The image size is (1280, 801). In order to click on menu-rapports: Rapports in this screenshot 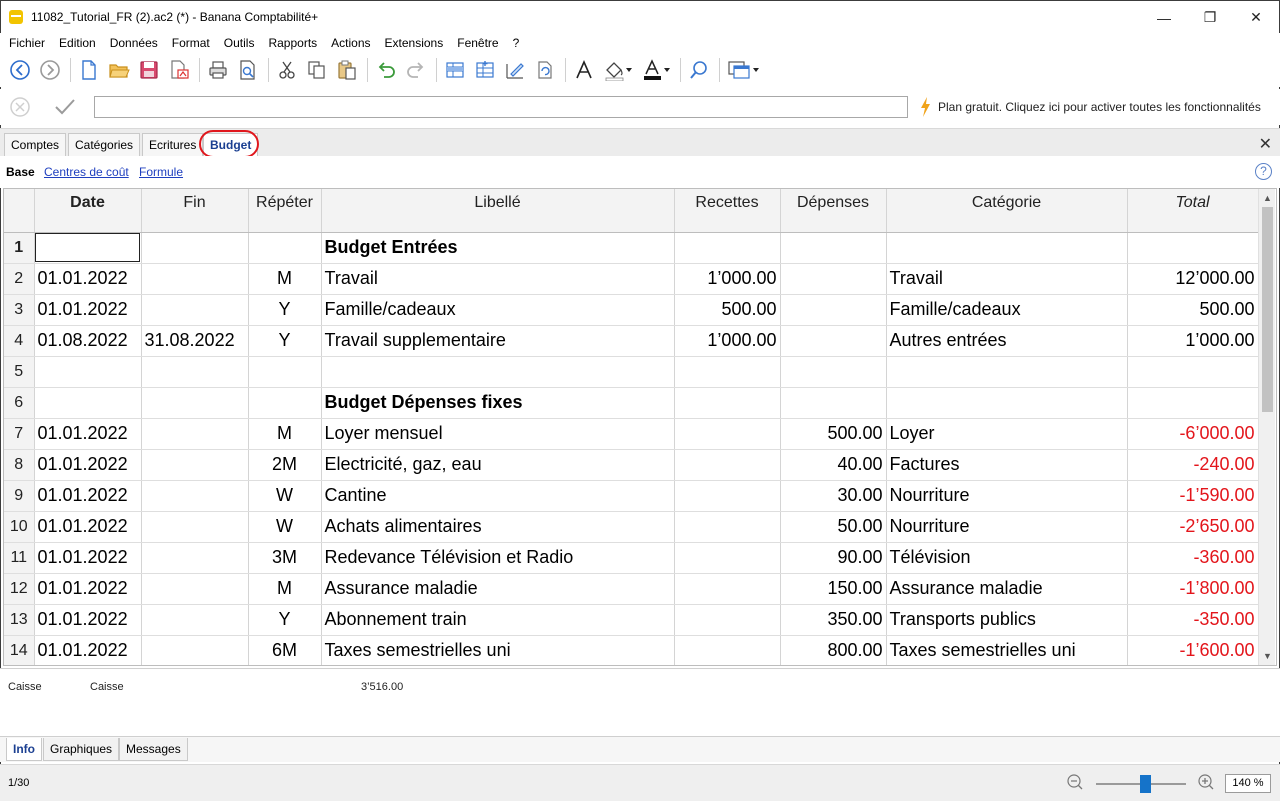, I will do `click(292, 43)`.